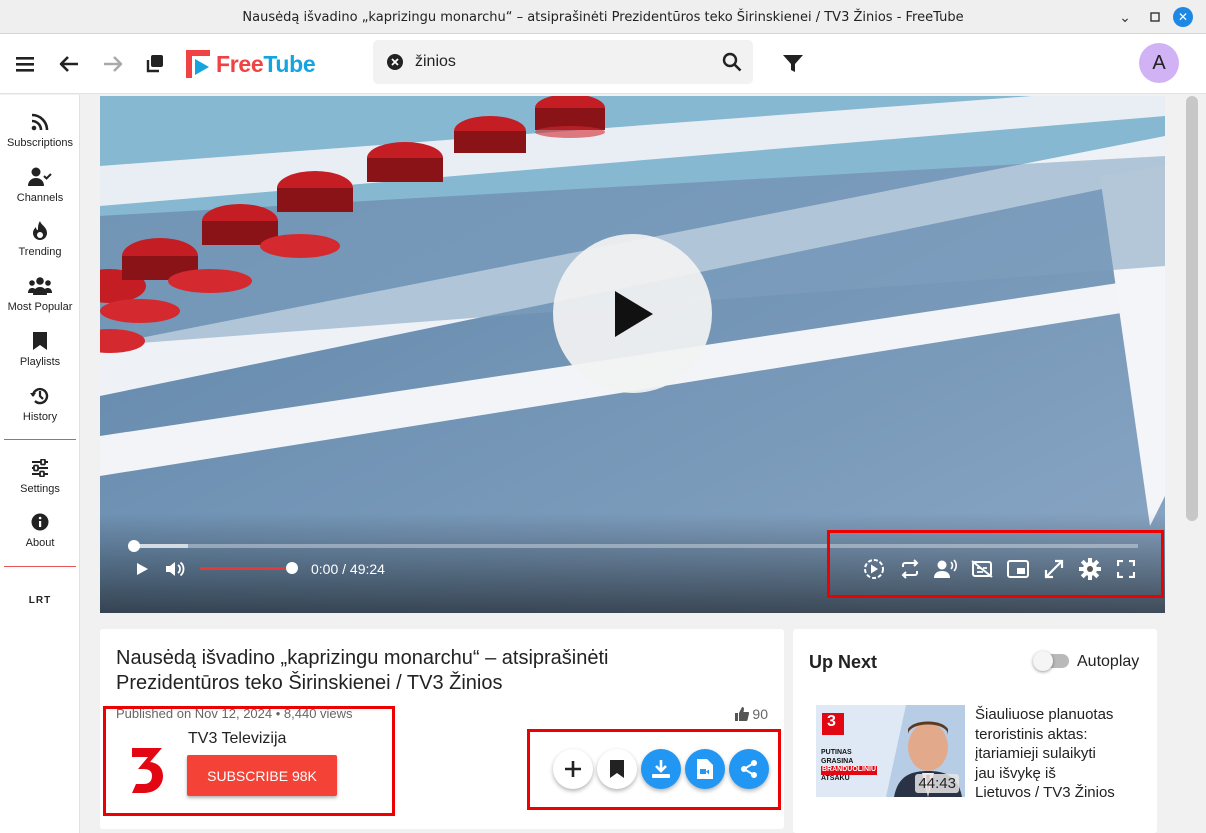 This screenshot has height=833, width=1206. What do you see at coordinates (1051, 661) in the screenshot?
I see `autoplay-toggle` at bounding box center [1051, 661].